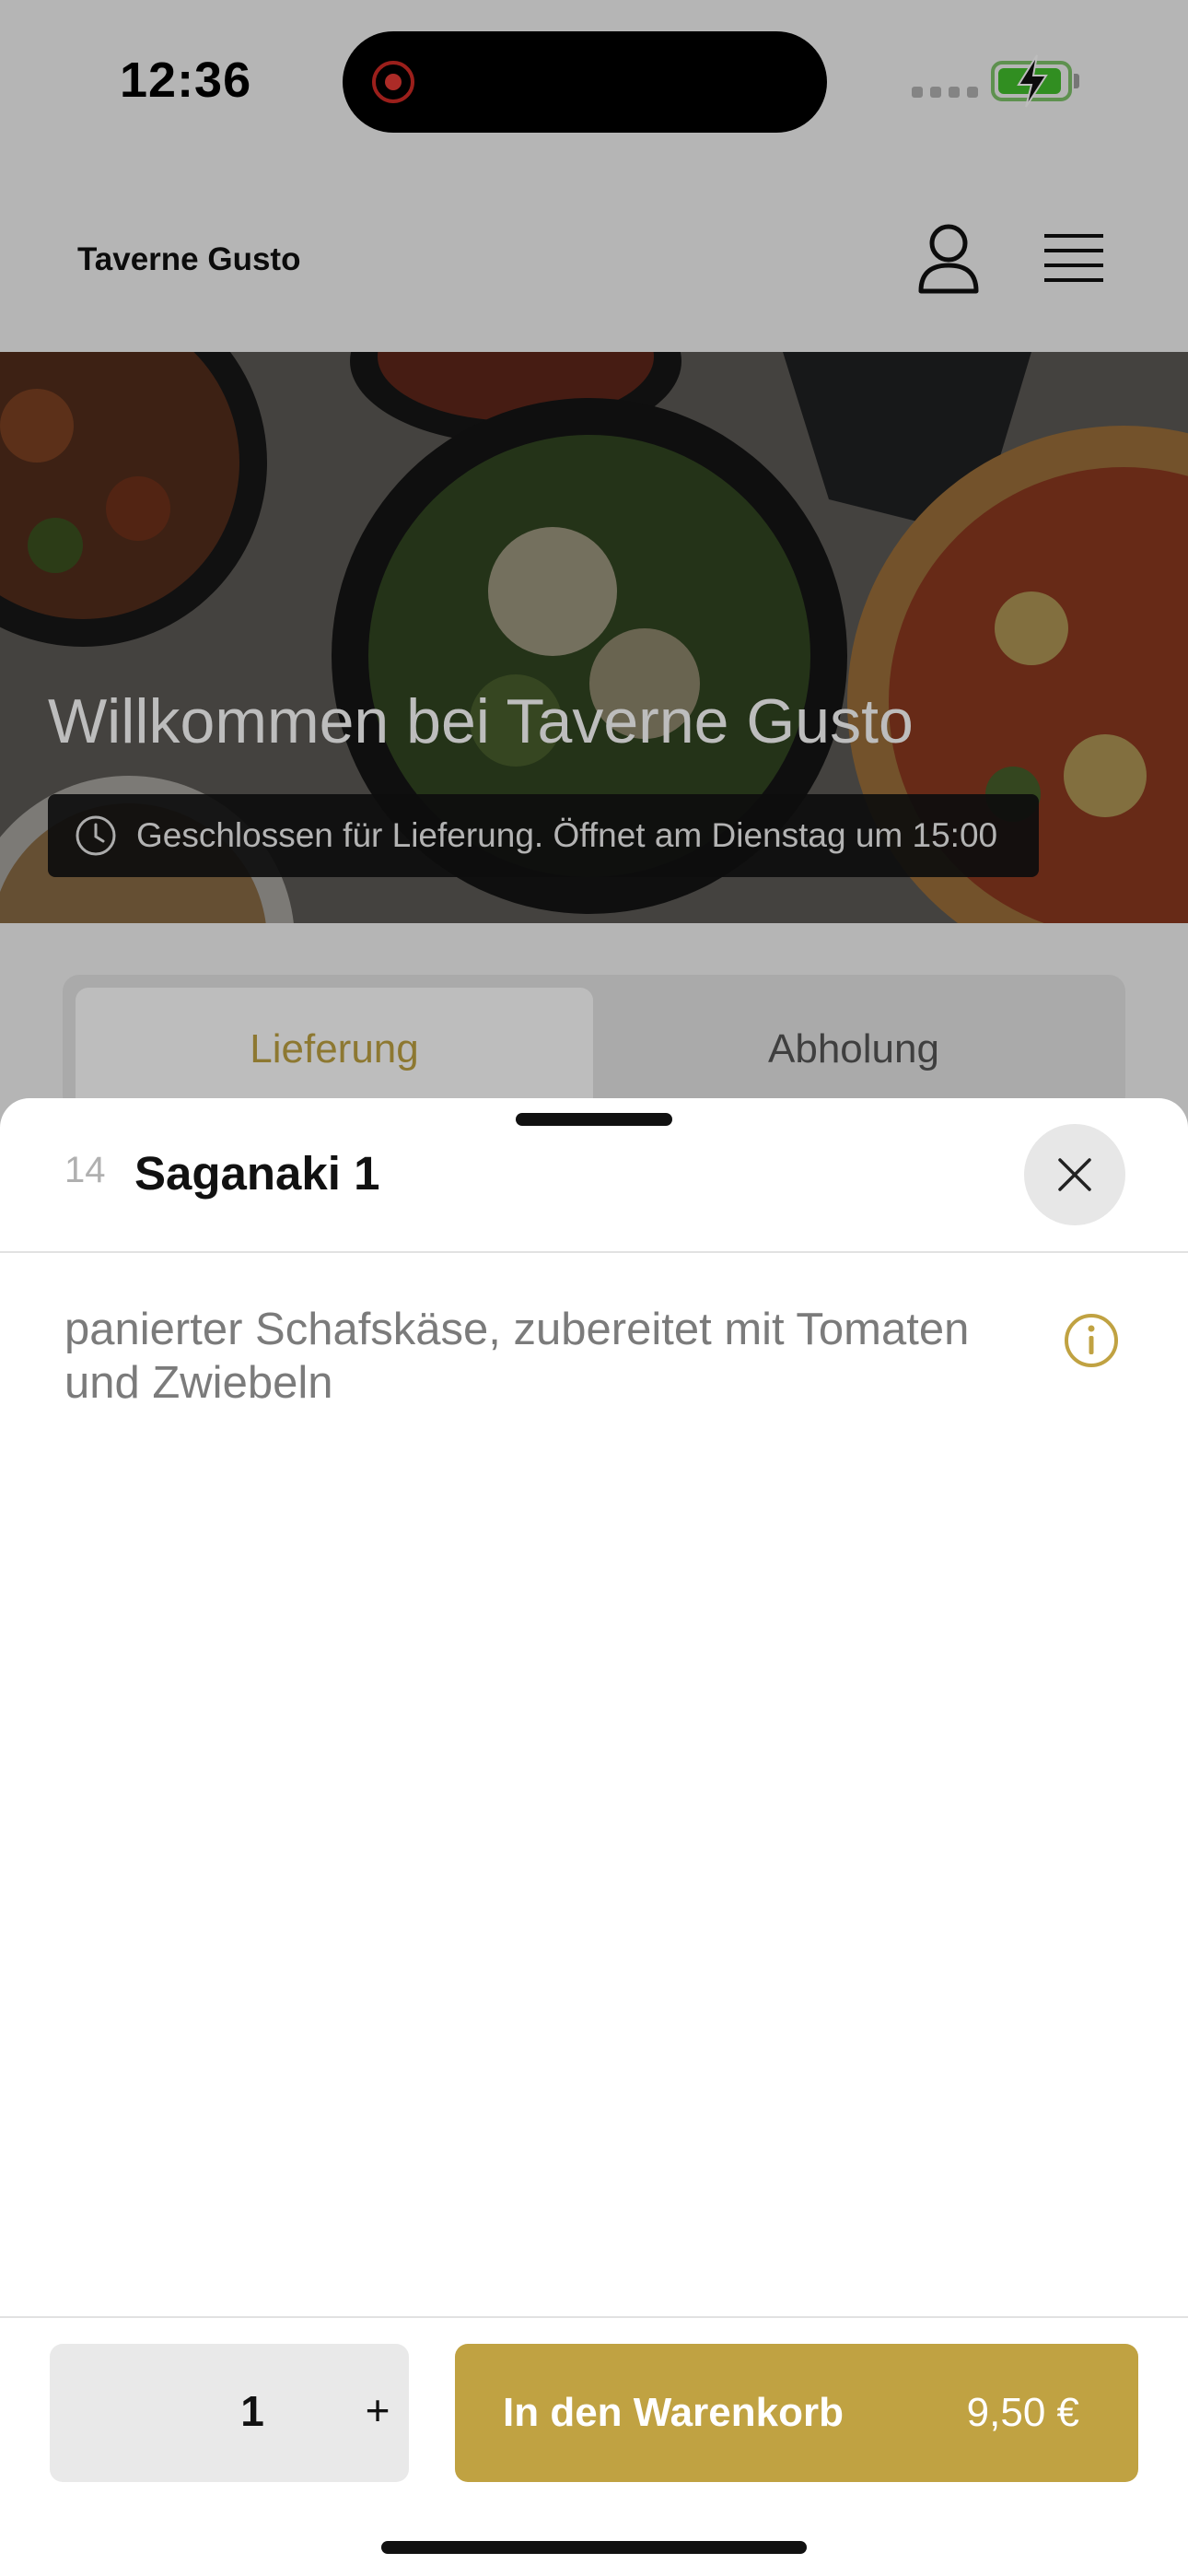 Image resolution: width=1188 pixels, height=2576 pixels. I want to click on close-button, so click(1074, 1174).